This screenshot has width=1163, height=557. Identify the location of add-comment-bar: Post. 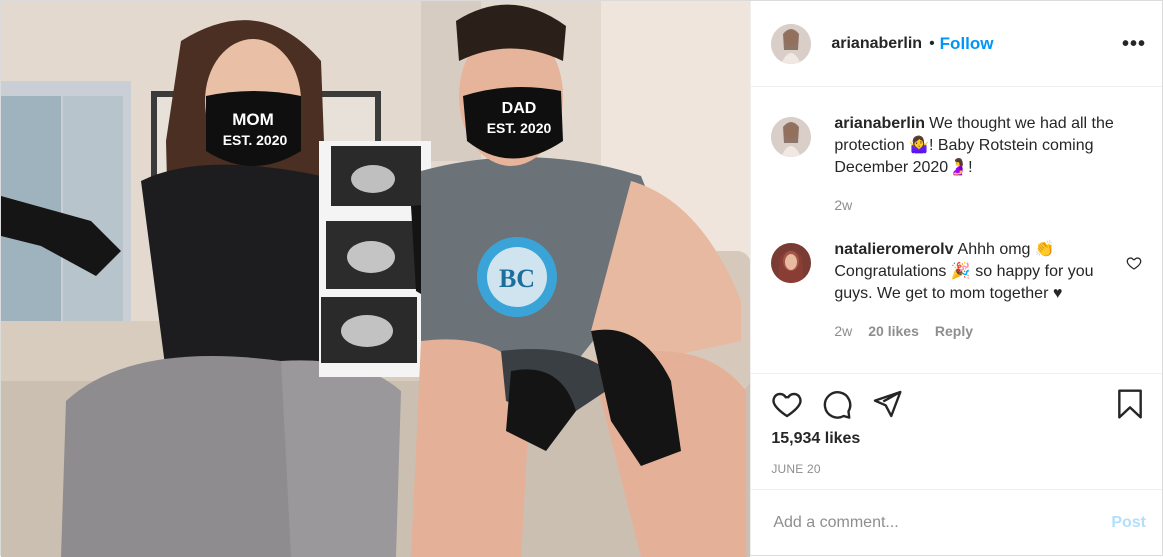
(956, 522).